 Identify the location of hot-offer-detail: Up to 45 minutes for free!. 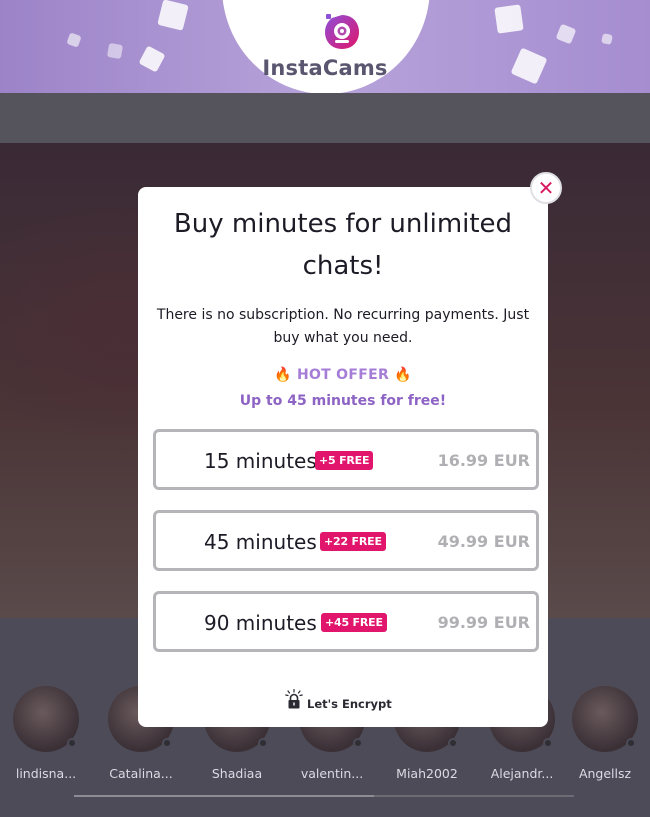
(343, 401).